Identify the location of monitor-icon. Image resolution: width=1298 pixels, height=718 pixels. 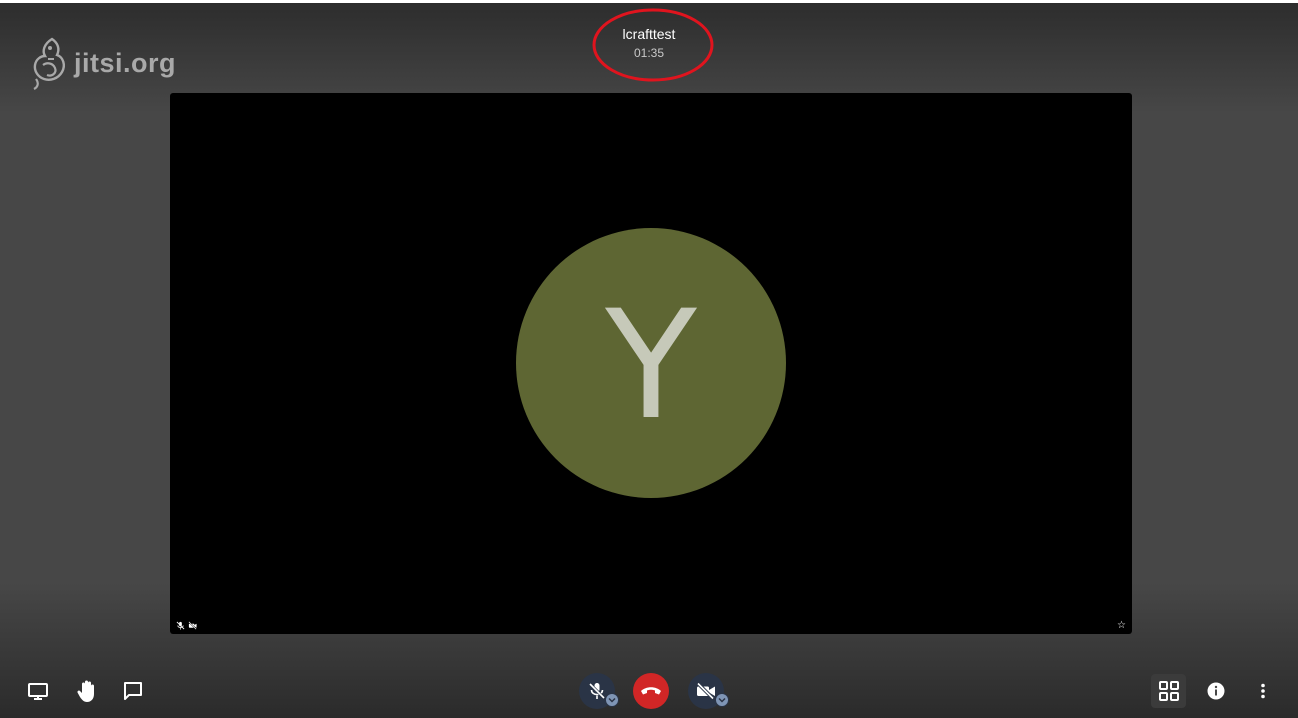
(38, 691).